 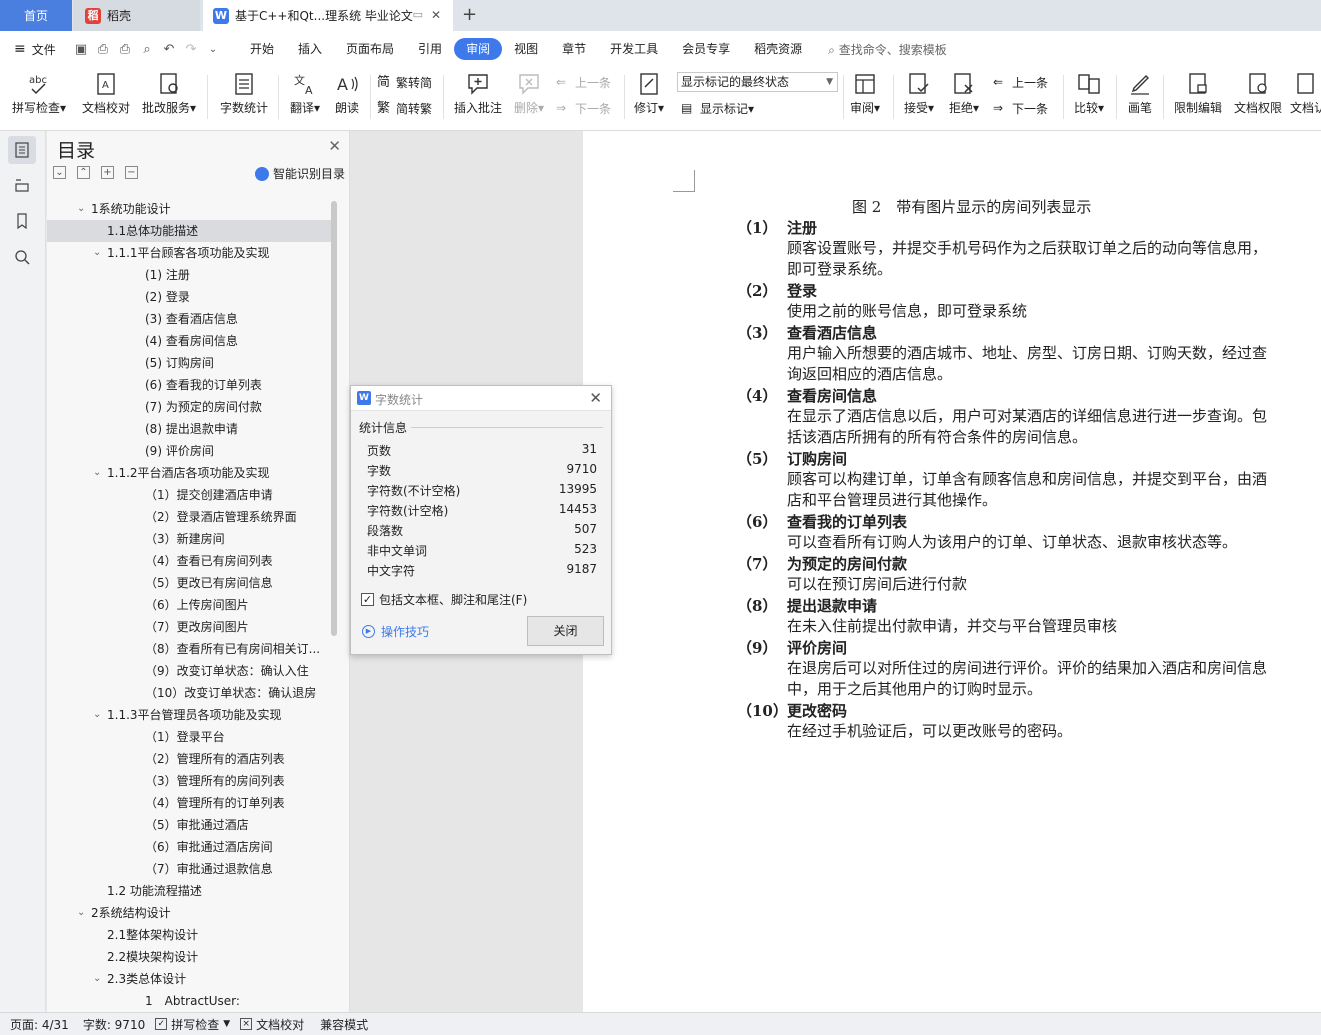 I want to click on proofread-button: A 文档校对, so click(x=106, y=96).